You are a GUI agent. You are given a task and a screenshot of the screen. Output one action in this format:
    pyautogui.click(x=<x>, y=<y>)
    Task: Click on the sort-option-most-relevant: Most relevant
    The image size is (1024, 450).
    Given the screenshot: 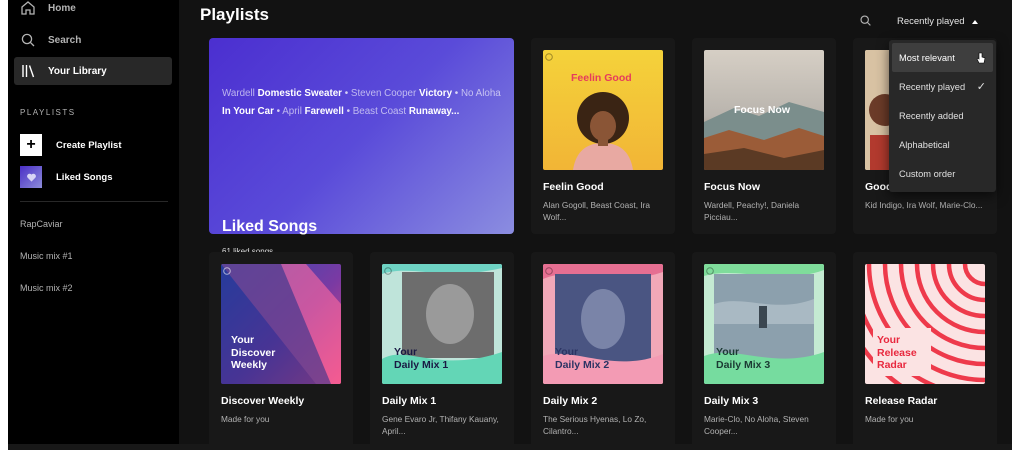 What is the action you would take?
    pyautogui.click(x=942, y=58)
    